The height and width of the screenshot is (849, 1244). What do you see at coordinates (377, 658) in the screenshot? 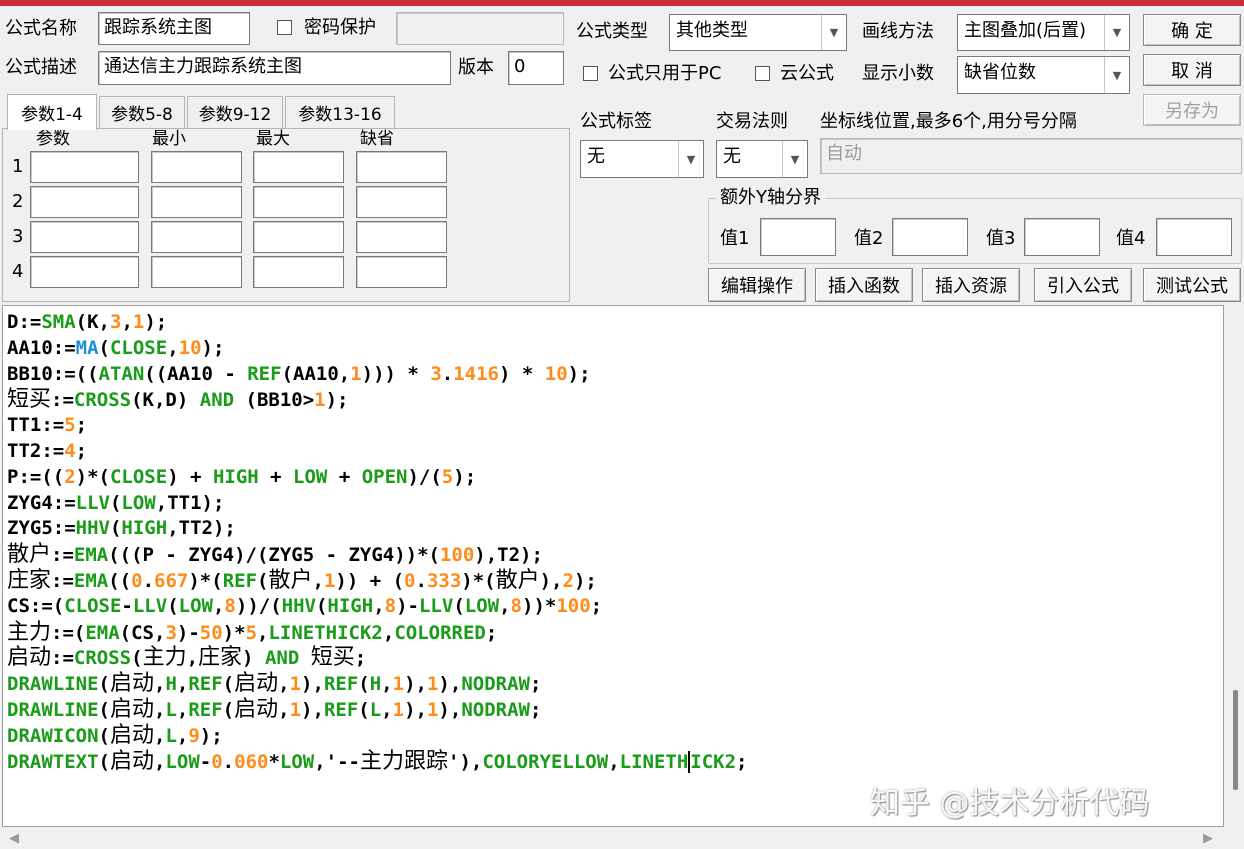
I see `code-line: 启动:=CROSS(主力,庄家) AND 短买;` at bounding box center [377, 658].